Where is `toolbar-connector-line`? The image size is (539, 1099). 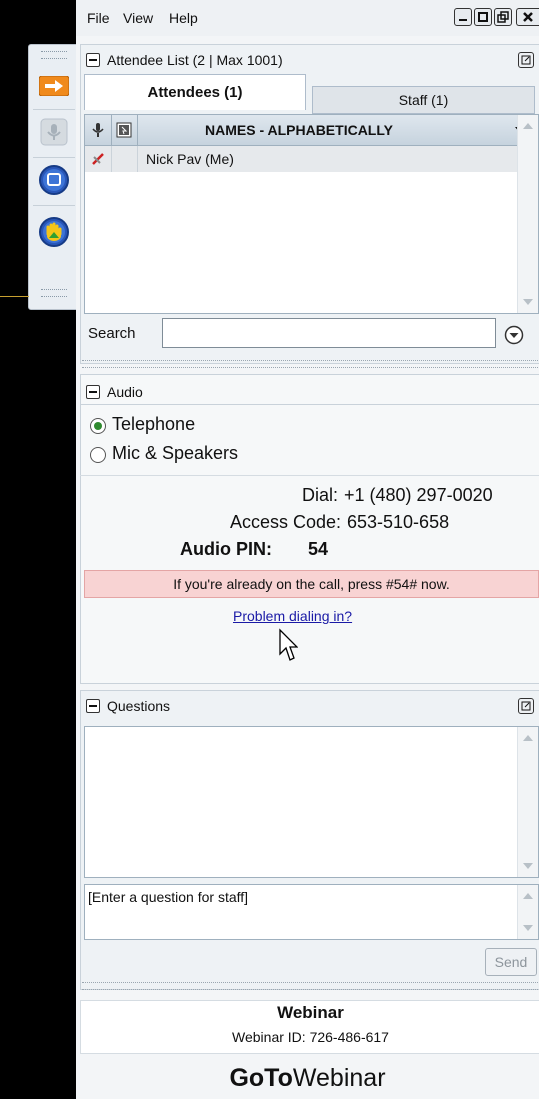
toolbar-connector-line is located at coordinates (14, 296).